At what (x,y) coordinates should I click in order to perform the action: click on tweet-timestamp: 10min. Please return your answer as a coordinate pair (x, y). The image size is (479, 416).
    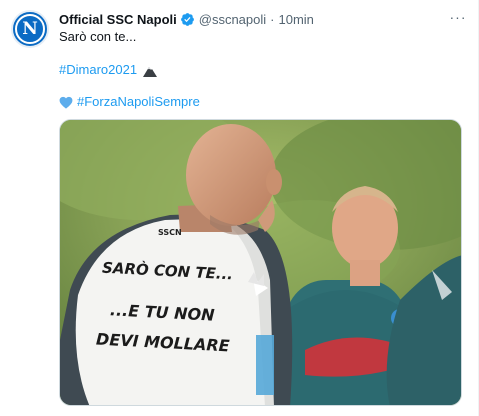
    Looking at the image, I should click on (296, 19).